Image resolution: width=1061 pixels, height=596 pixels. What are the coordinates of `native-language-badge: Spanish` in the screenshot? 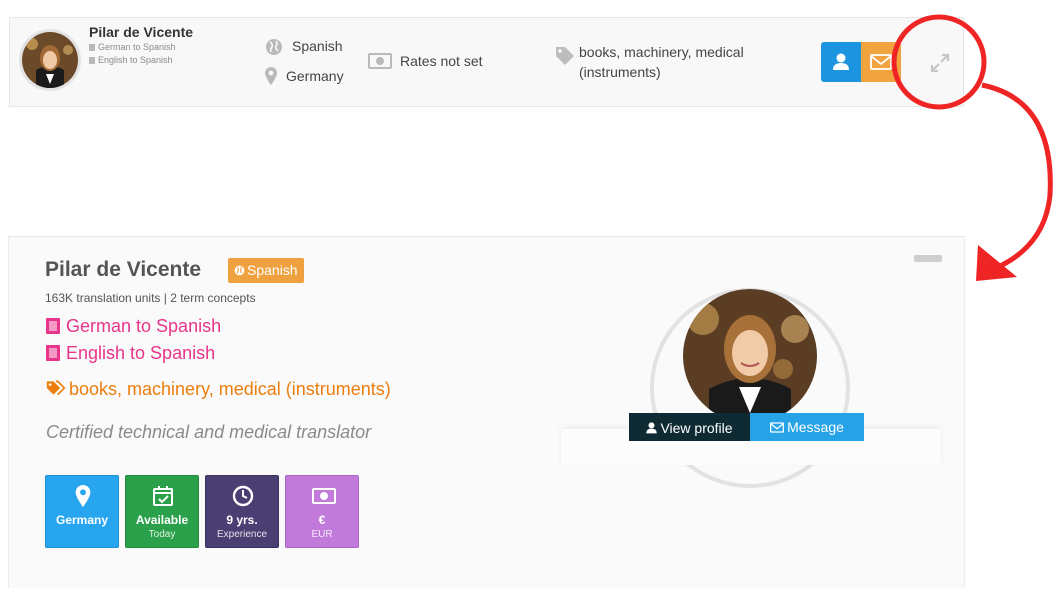 It's located at (266, 270).